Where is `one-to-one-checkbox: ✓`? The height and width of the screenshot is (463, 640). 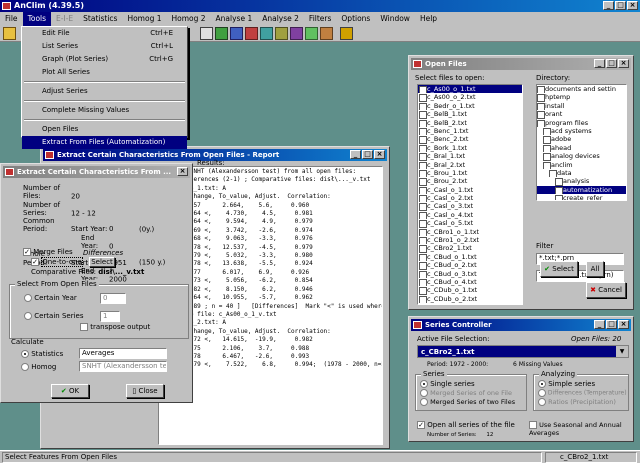 one-to-one-checkbox: ✓ is located at coordinates (35, 262).